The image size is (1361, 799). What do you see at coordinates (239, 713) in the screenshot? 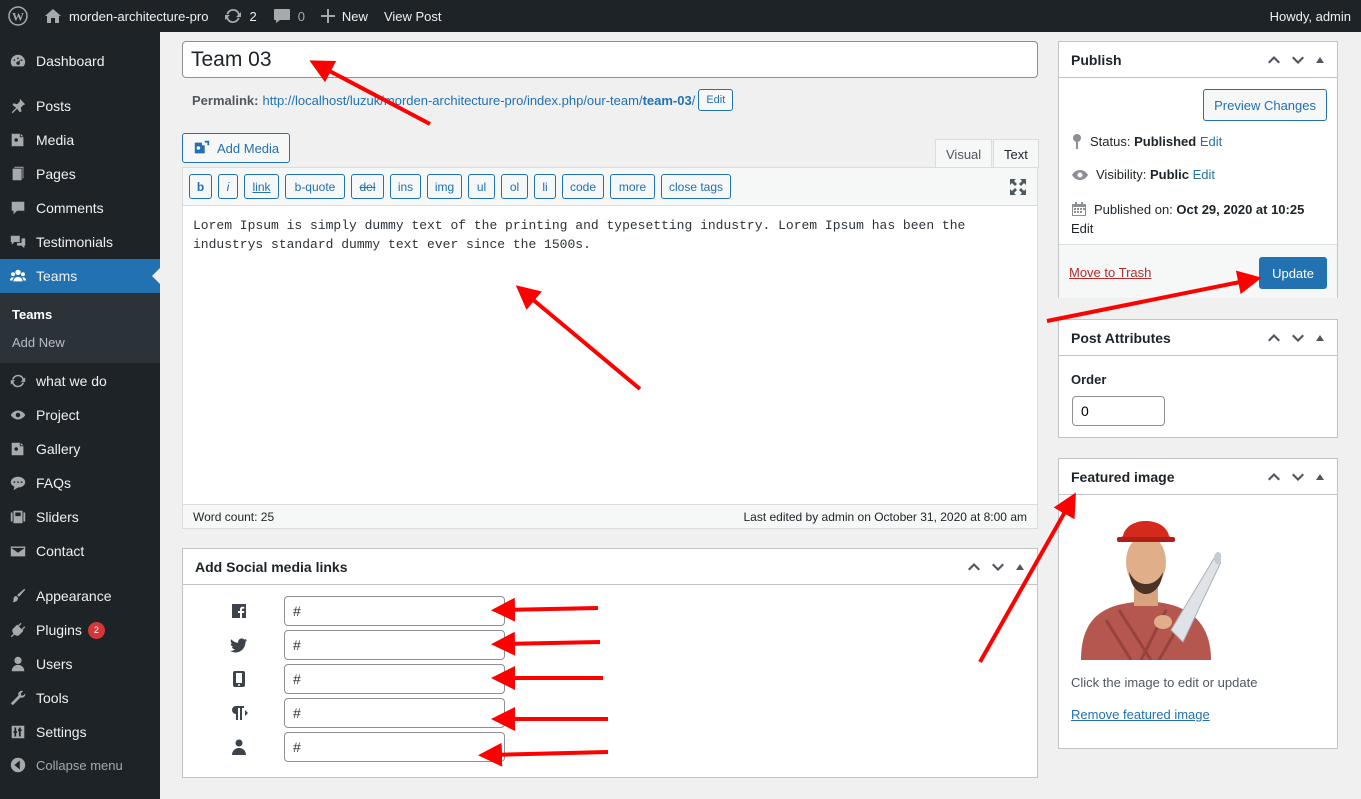
I see `paragraph-icon` at bounding box center [239, 713].